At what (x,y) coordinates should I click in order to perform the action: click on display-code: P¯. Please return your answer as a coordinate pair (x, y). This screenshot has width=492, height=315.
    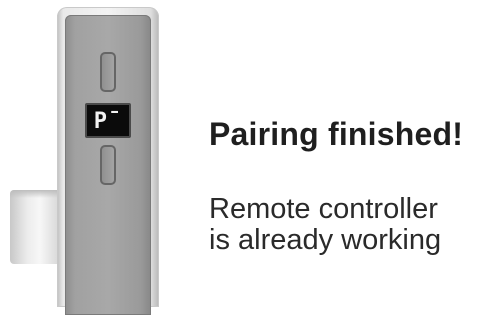
    Looking at the image, I should click on (108, 121).